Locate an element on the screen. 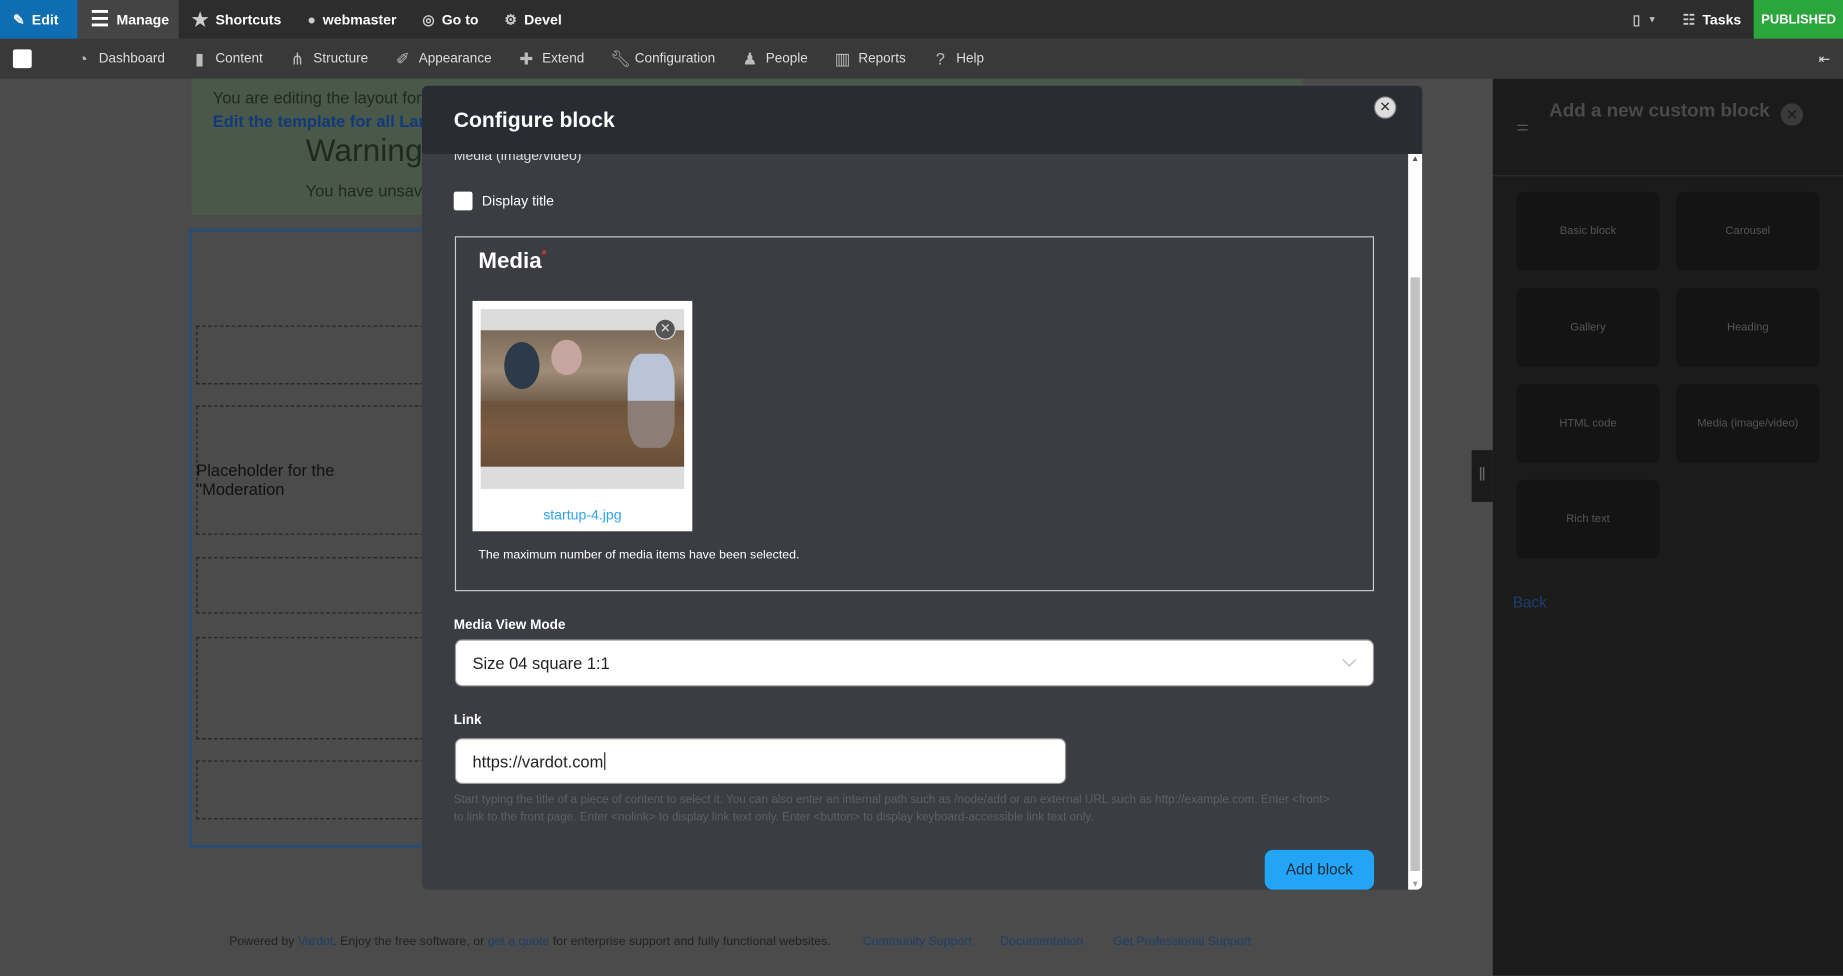 The width and height of the screenshot is (1843, 976). quote-link: get a quote is located at coordinates (519, 941).